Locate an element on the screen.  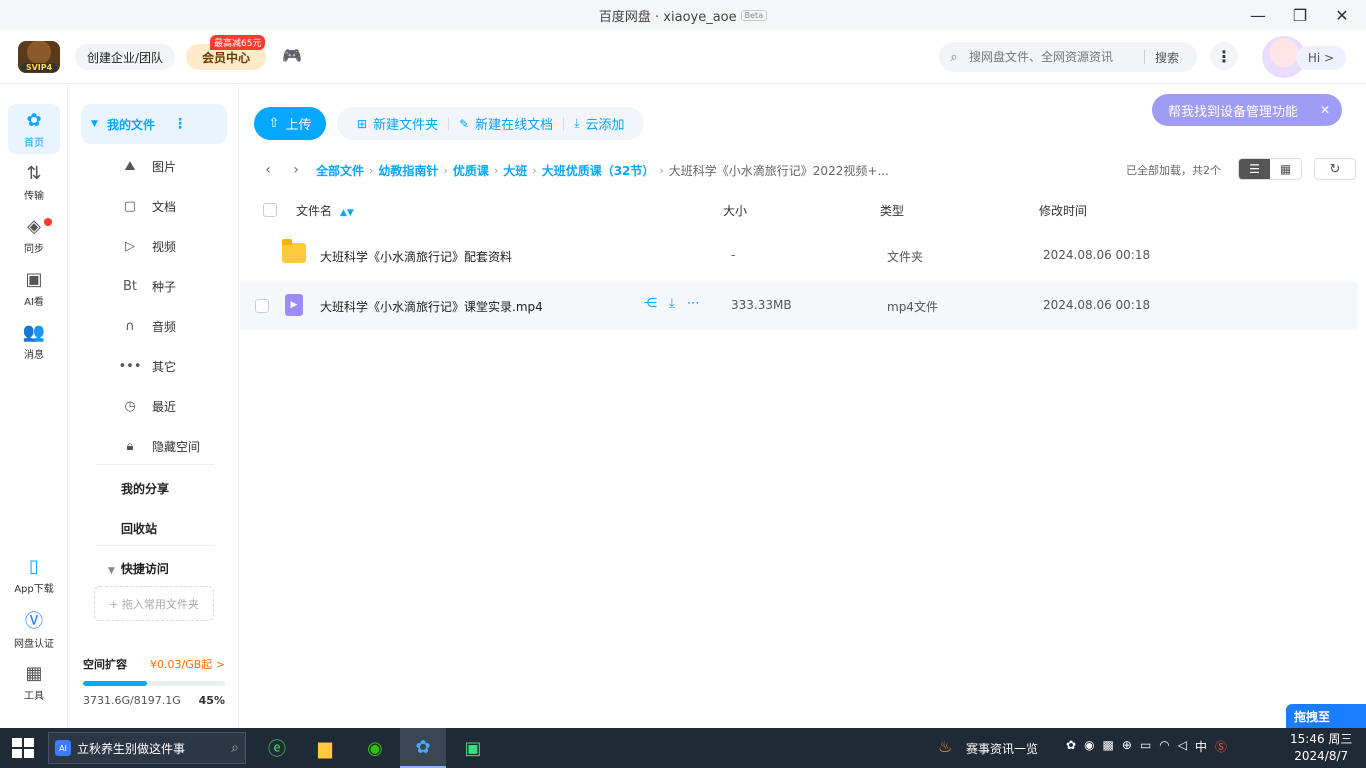
system-tray: ✿ ◉ ▩ ⊕ ▭ ◠ ◁ 中 Ⓢ is located at coordinates (1146, 746).